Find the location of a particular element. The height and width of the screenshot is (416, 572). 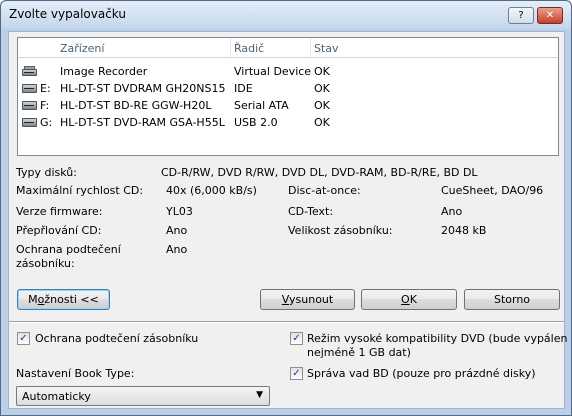

chevron-down-icon: ▼ is located at coordinates (259, 395).